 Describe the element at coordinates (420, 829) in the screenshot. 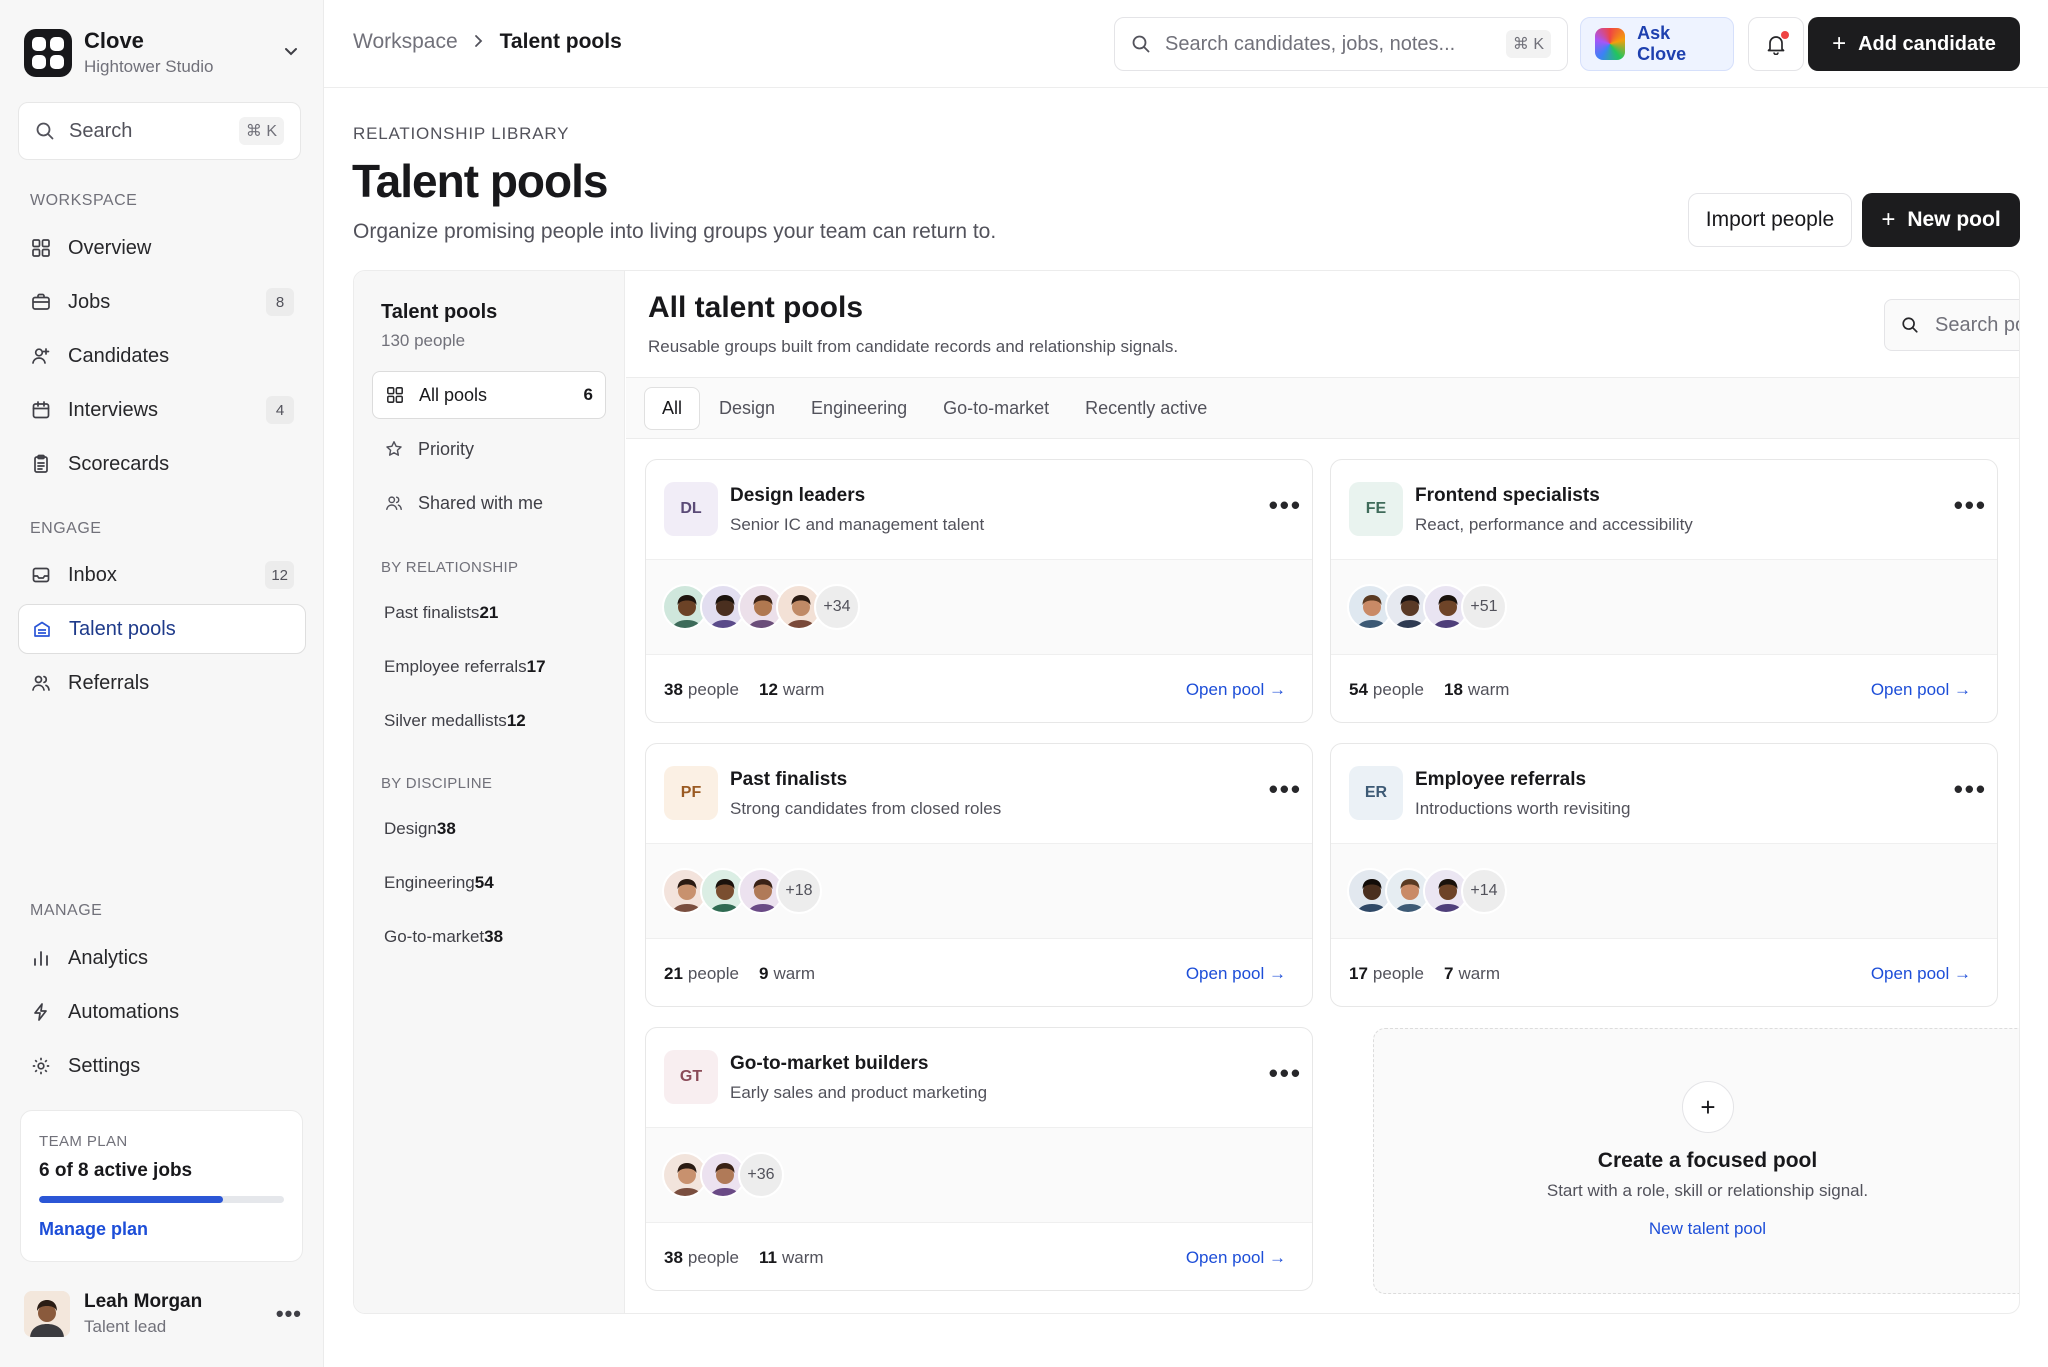

I see `subnav-design: Design38` at that location.